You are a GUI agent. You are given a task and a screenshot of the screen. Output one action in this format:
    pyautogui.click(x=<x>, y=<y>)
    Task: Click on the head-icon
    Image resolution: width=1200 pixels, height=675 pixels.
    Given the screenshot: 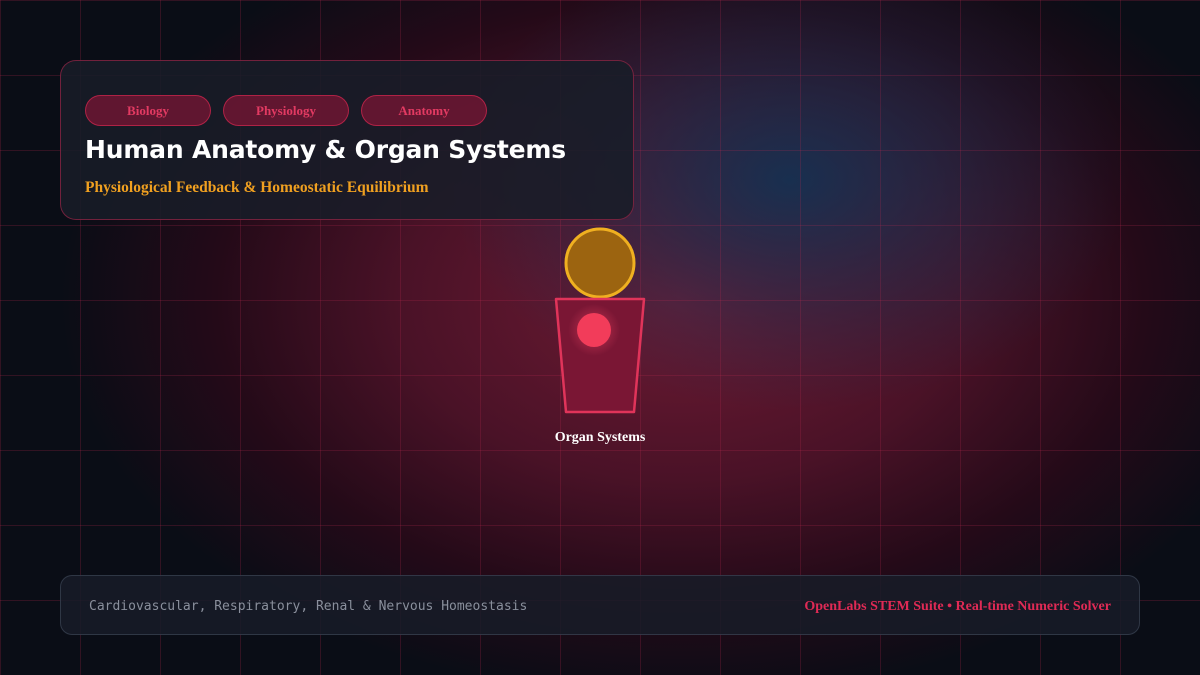 What is the action you would take?
    pyautogui.click(x=600, y=263)
    